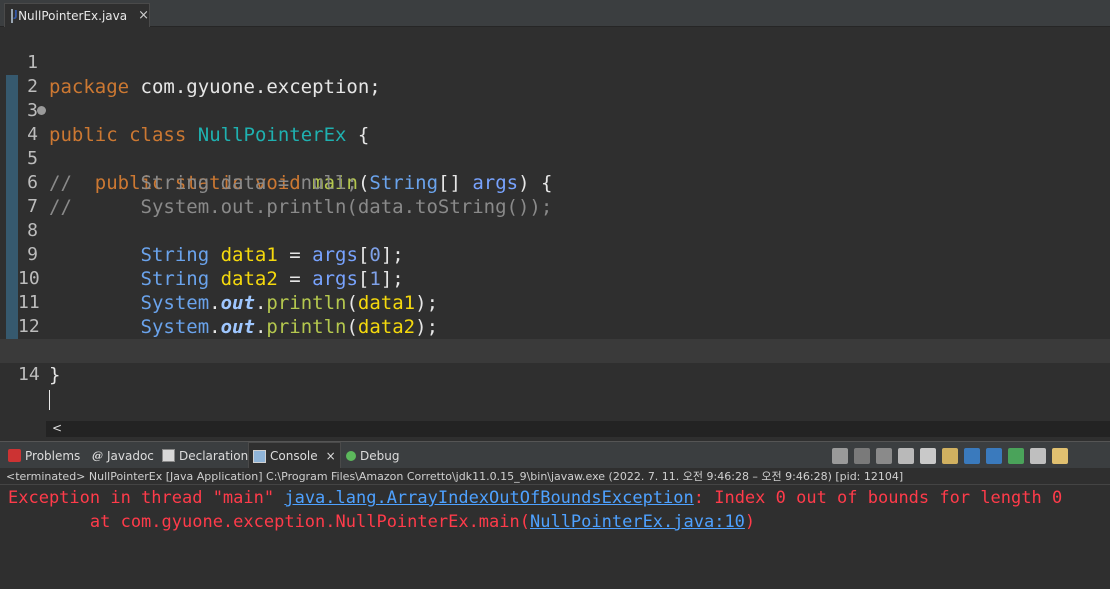 Image resolution: width=1110 pixels, height=589 pixels. Describe the element at coordinates (130, 455) in the screenshot. I see `tab-javadoc-label: Javadoc` at that location.